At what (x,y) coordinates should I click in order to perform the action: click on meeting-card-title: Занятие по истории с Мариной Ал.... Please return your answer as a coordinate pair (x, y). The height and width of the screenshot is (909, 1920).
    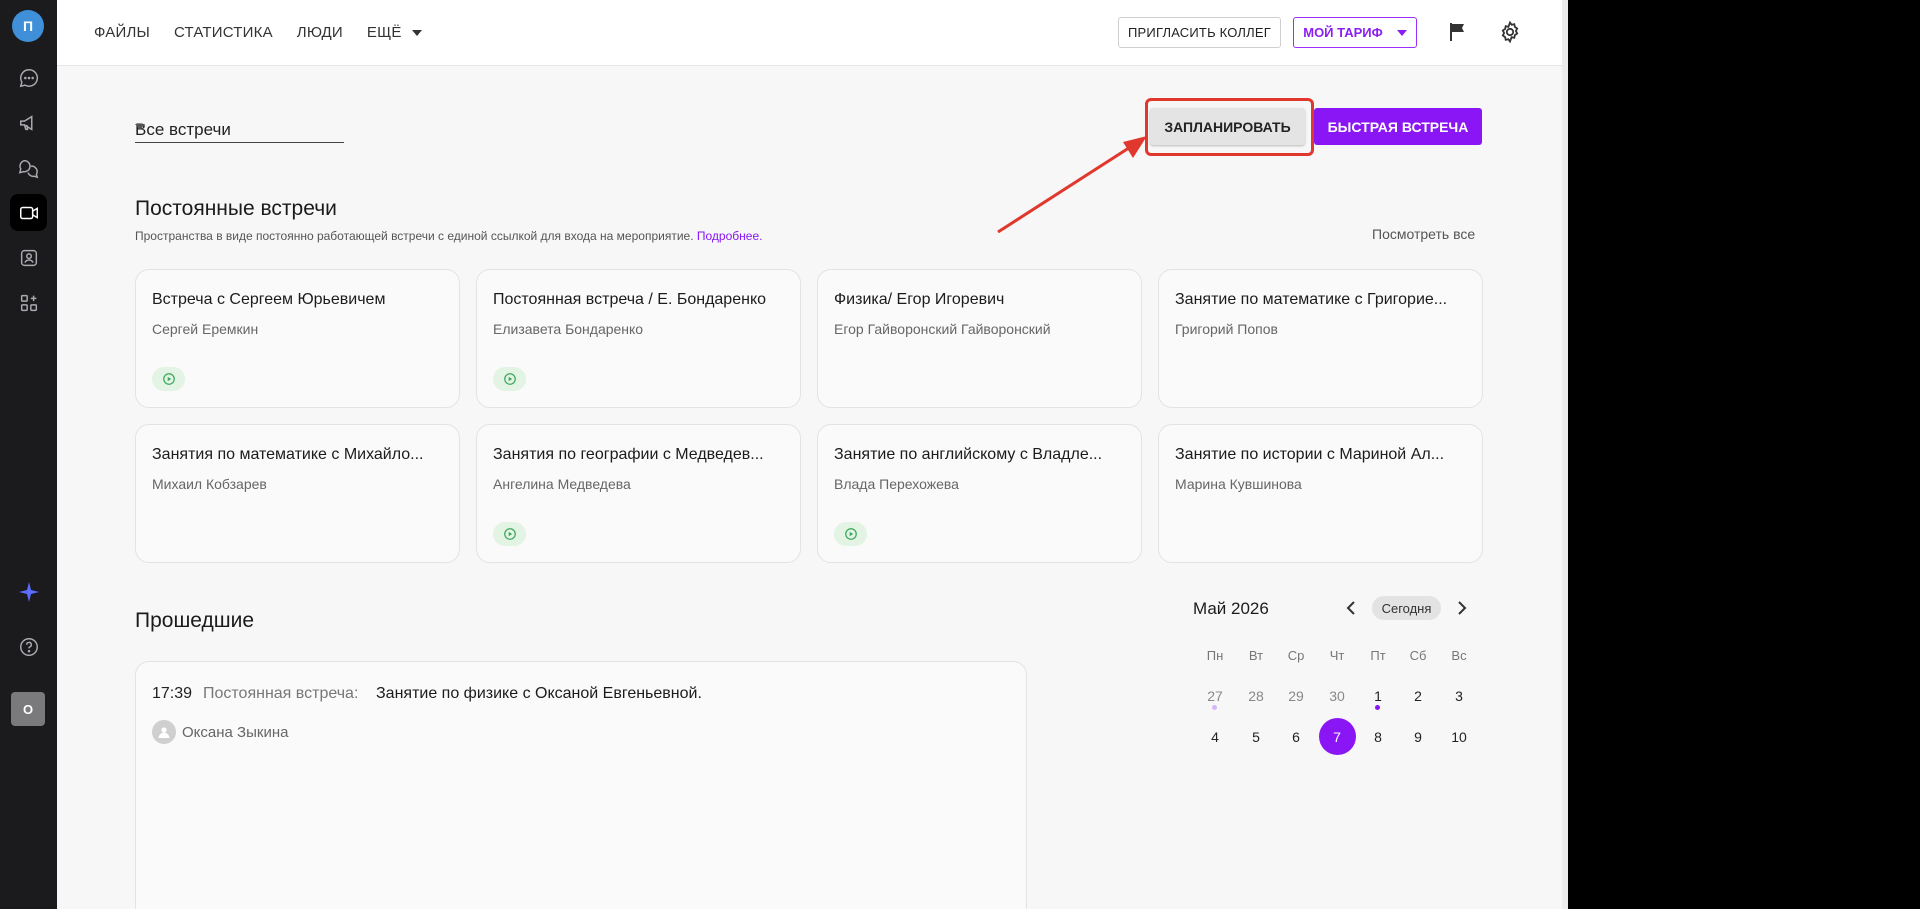
    Looking at the image, I should click on (1310, 454).